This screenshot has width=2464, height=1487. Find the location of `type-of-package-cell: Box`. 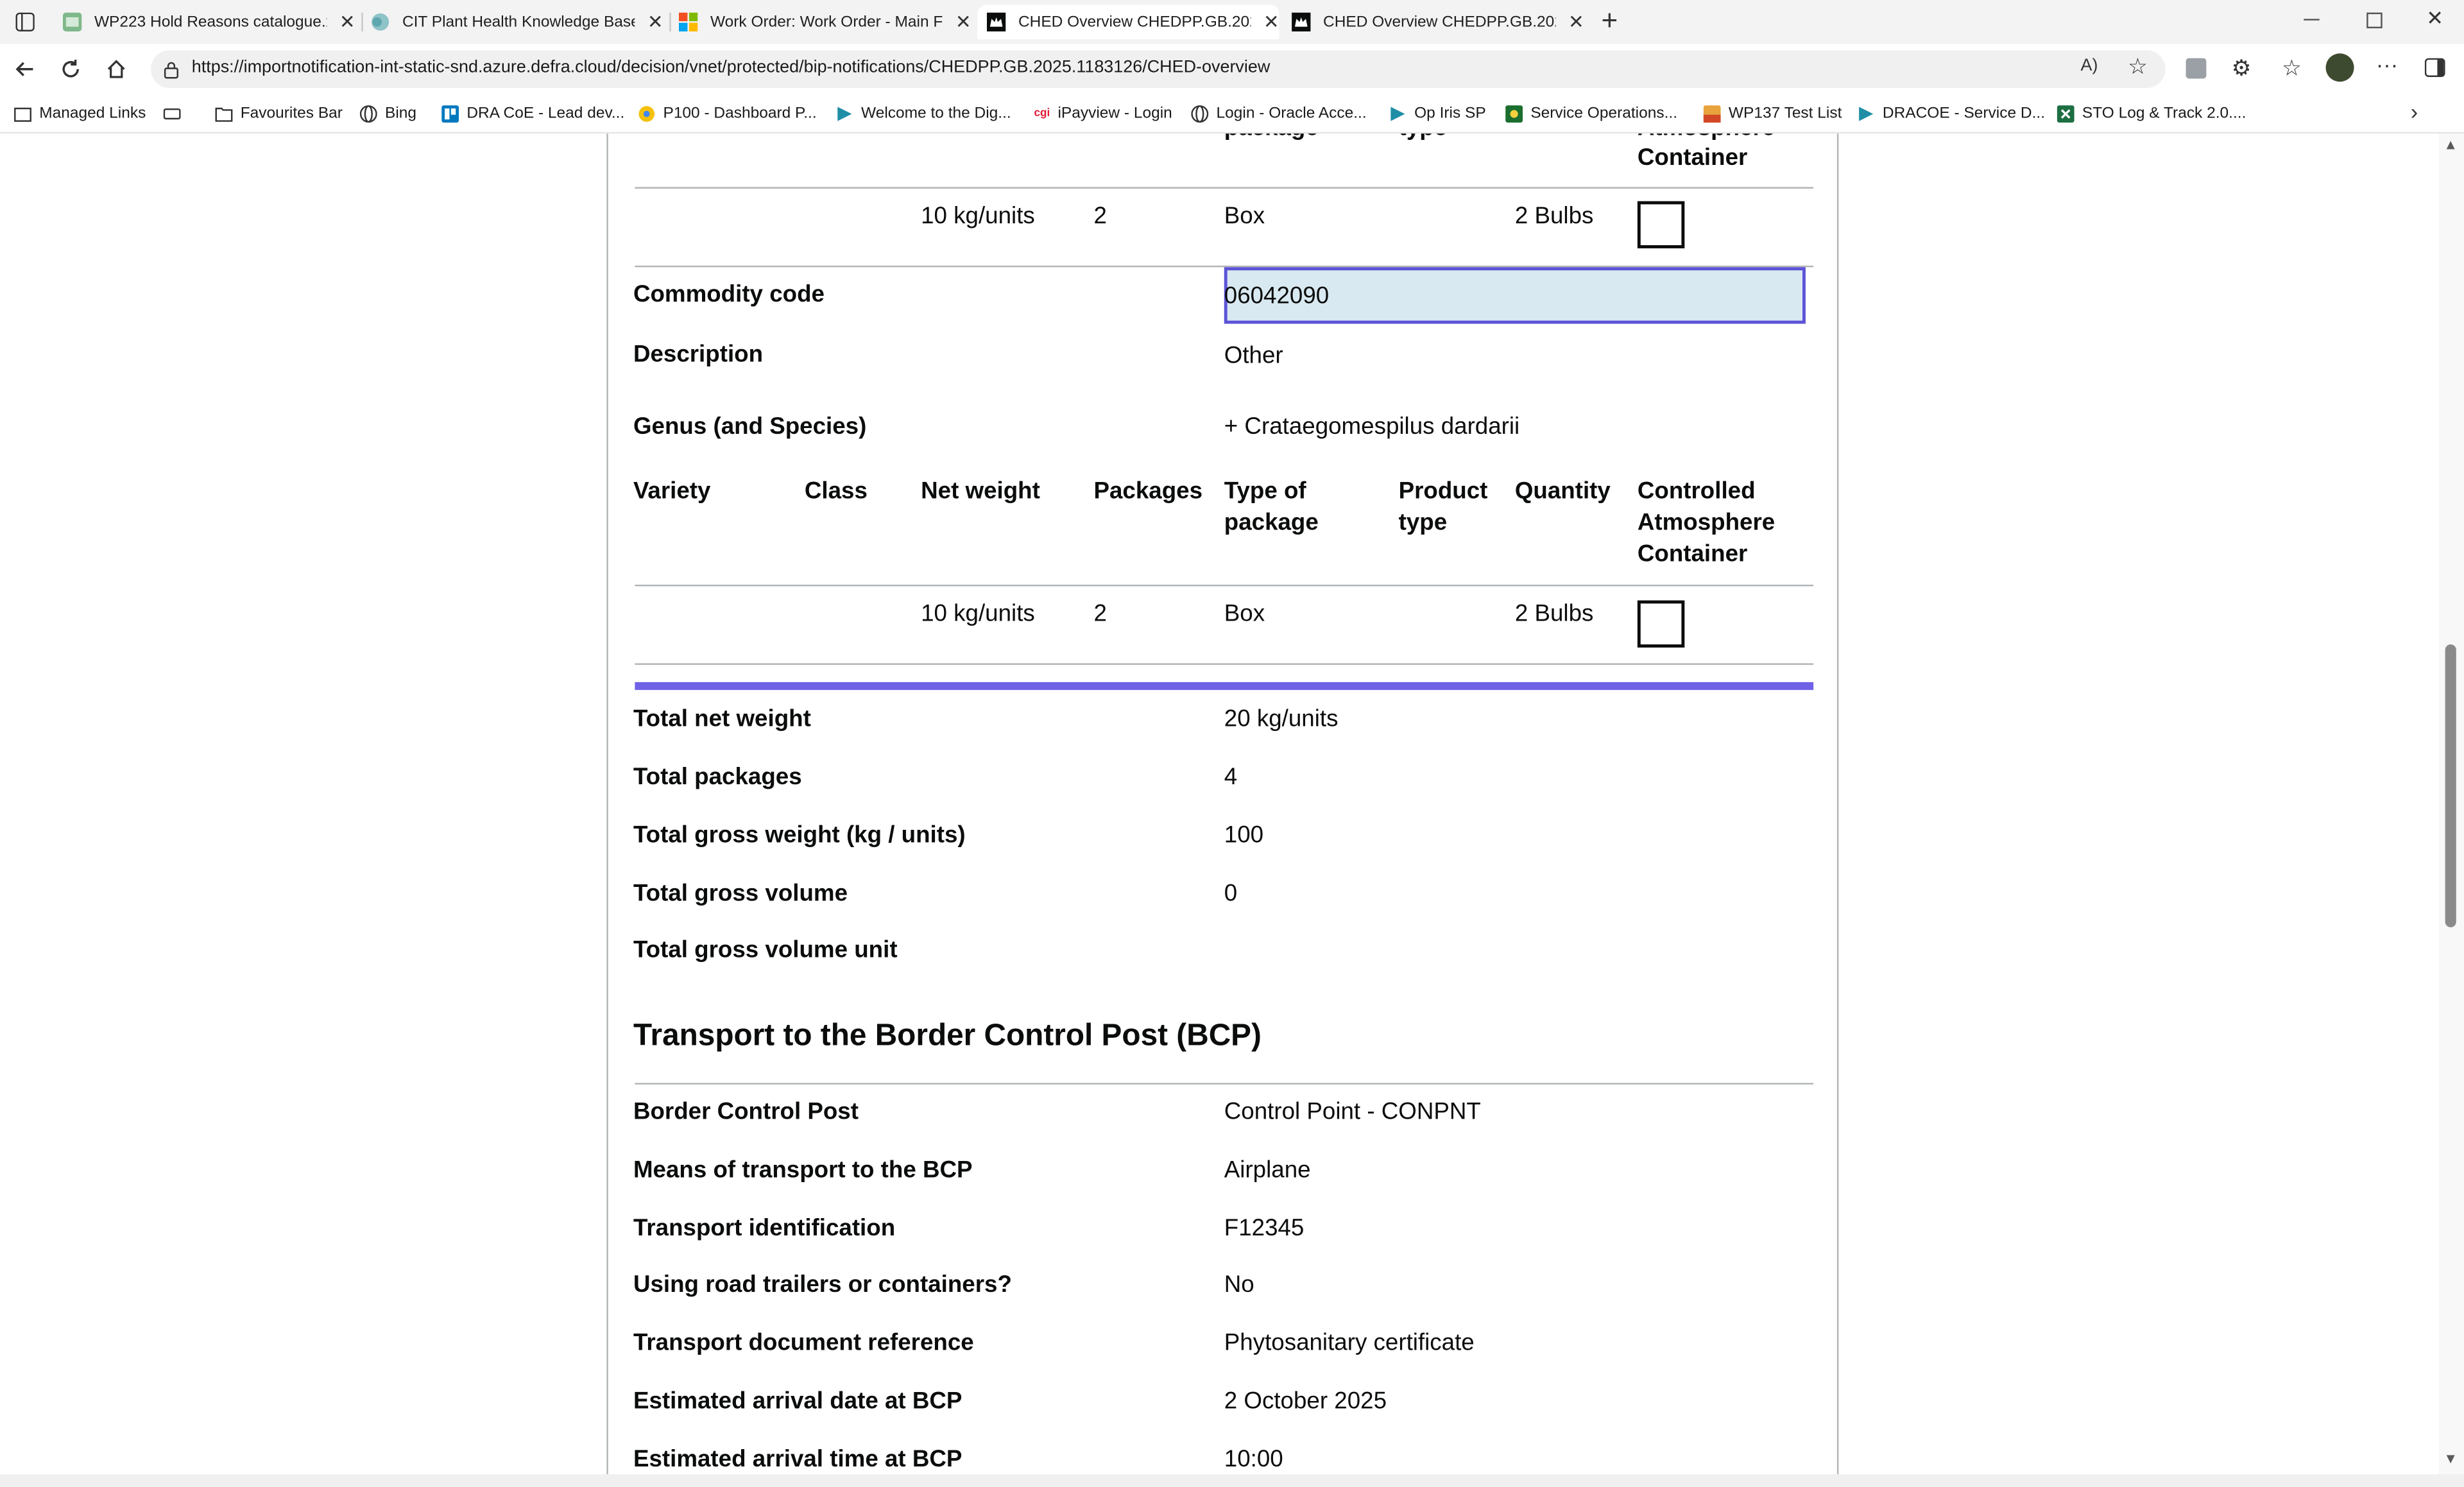

type-of-package-cell: Box is located at coordinates (1245, 614).